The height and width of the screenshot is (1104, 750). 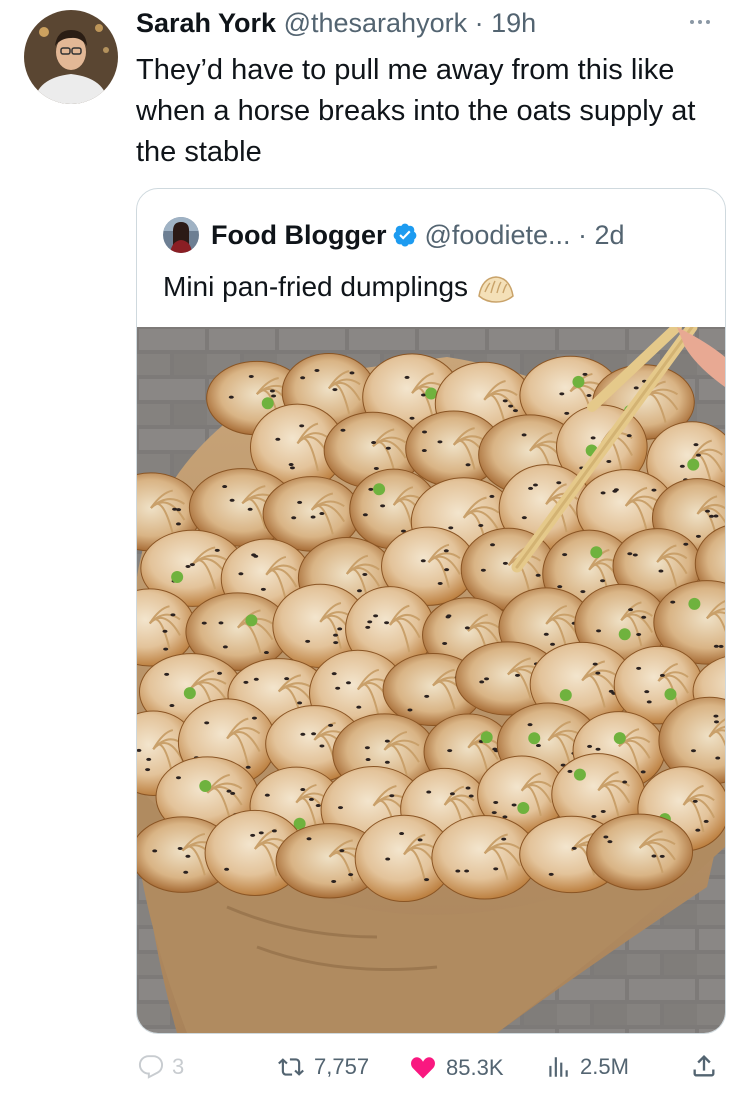 What do you see at coordinates (475, 1067) in the screenshot?
I see `like-count: 85.3K` at bounding box center [475, 1067].